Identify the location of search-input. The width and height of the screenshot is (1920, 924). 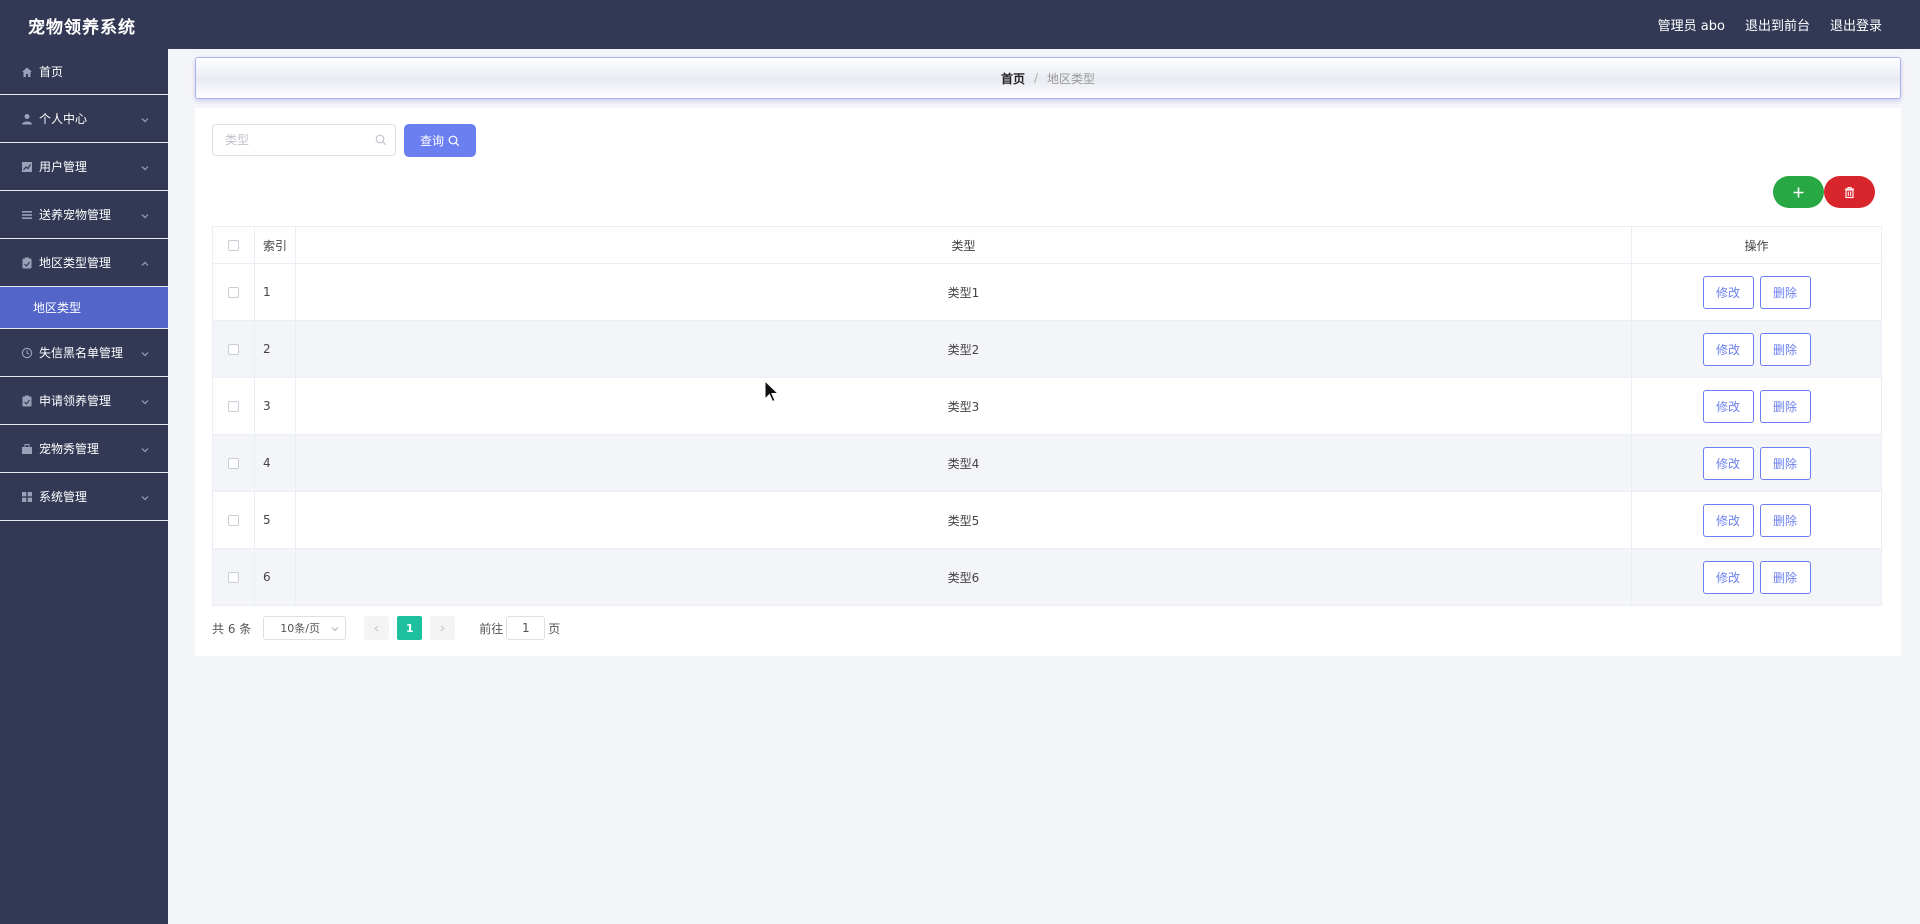
(288, 140).